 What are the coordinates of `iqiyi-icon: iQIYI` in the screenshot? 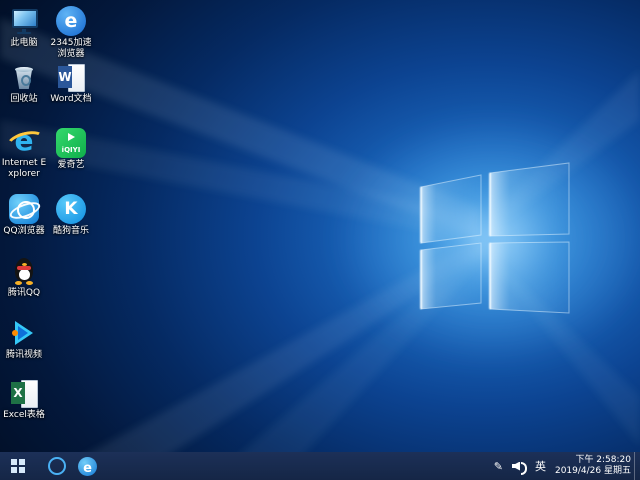 It's located at (71, 143).